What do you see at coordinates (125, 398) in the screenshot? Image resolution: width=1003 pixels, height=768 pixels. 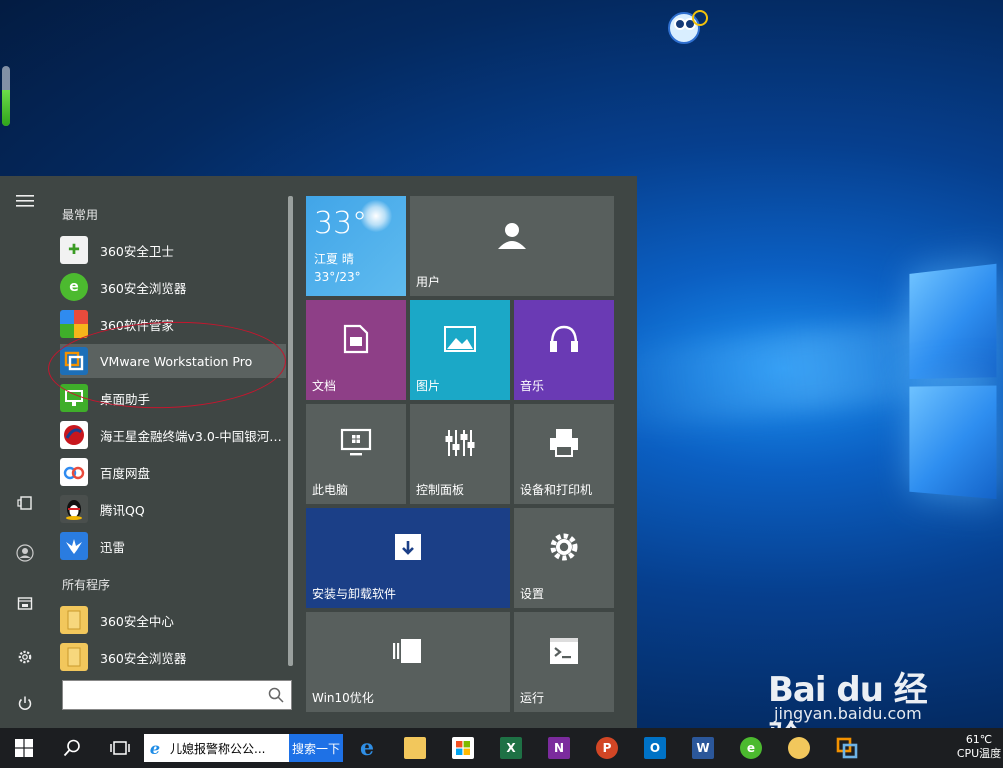 I see `app-label: 桌面助手` at bounding box center [125, 398].